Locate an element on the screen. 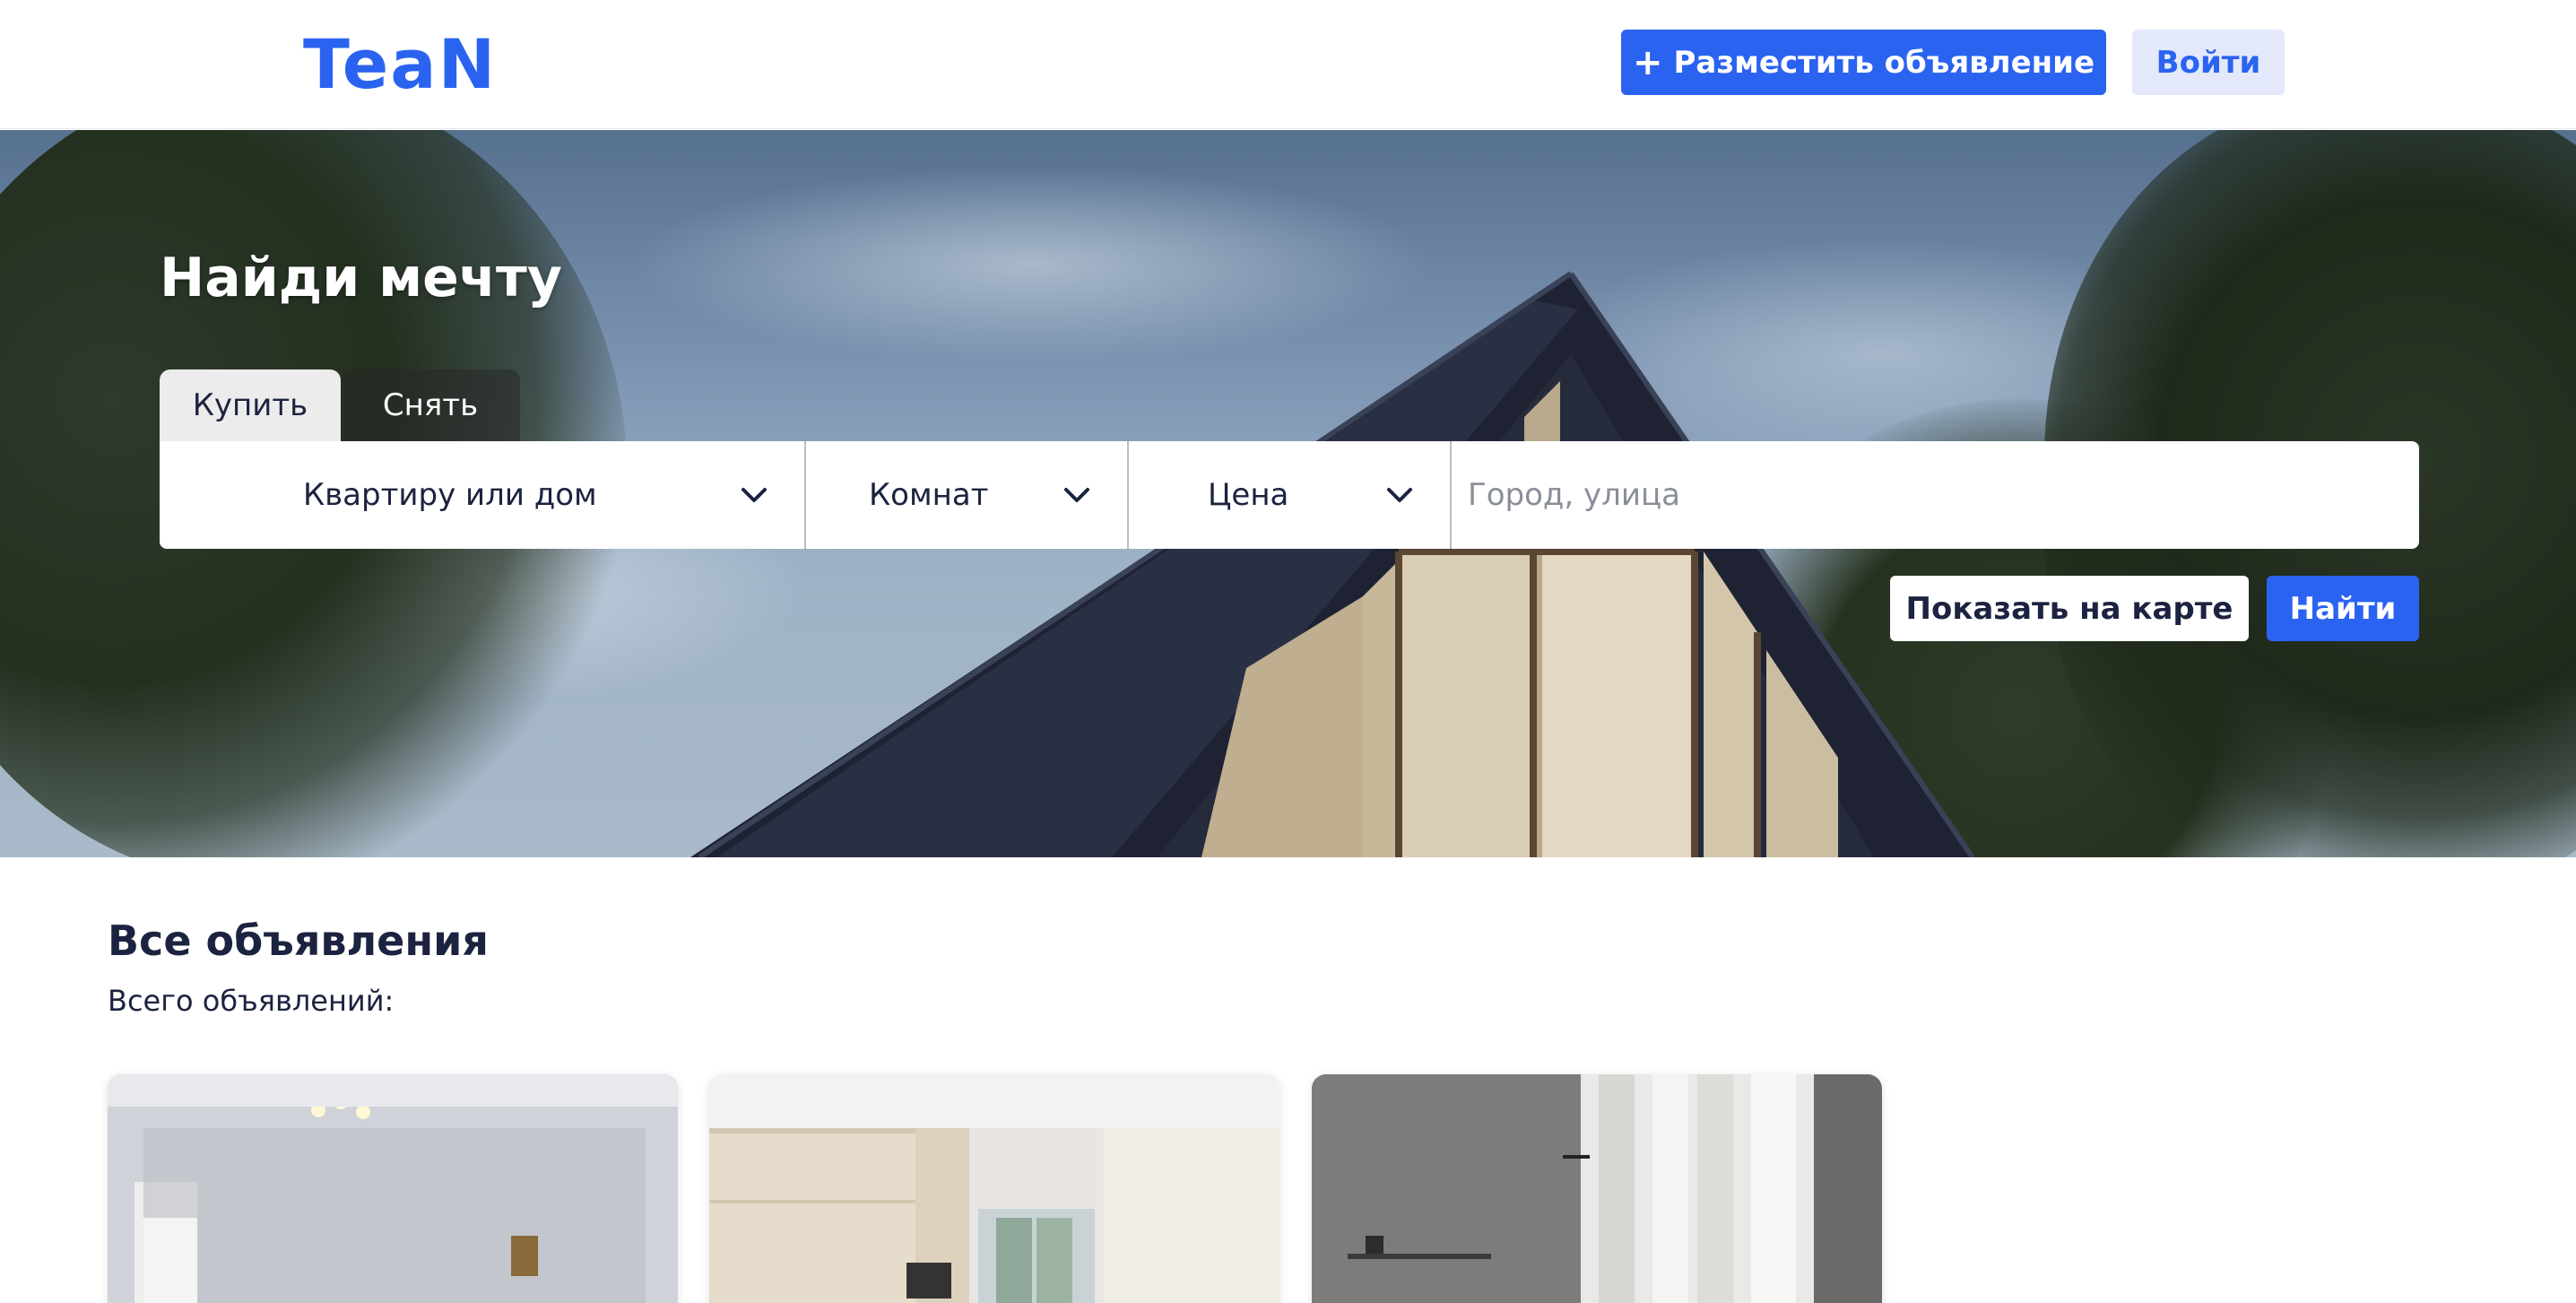  search-bar: Квартиру или дом Комнат Цена is located at coordinates (1289, 495).